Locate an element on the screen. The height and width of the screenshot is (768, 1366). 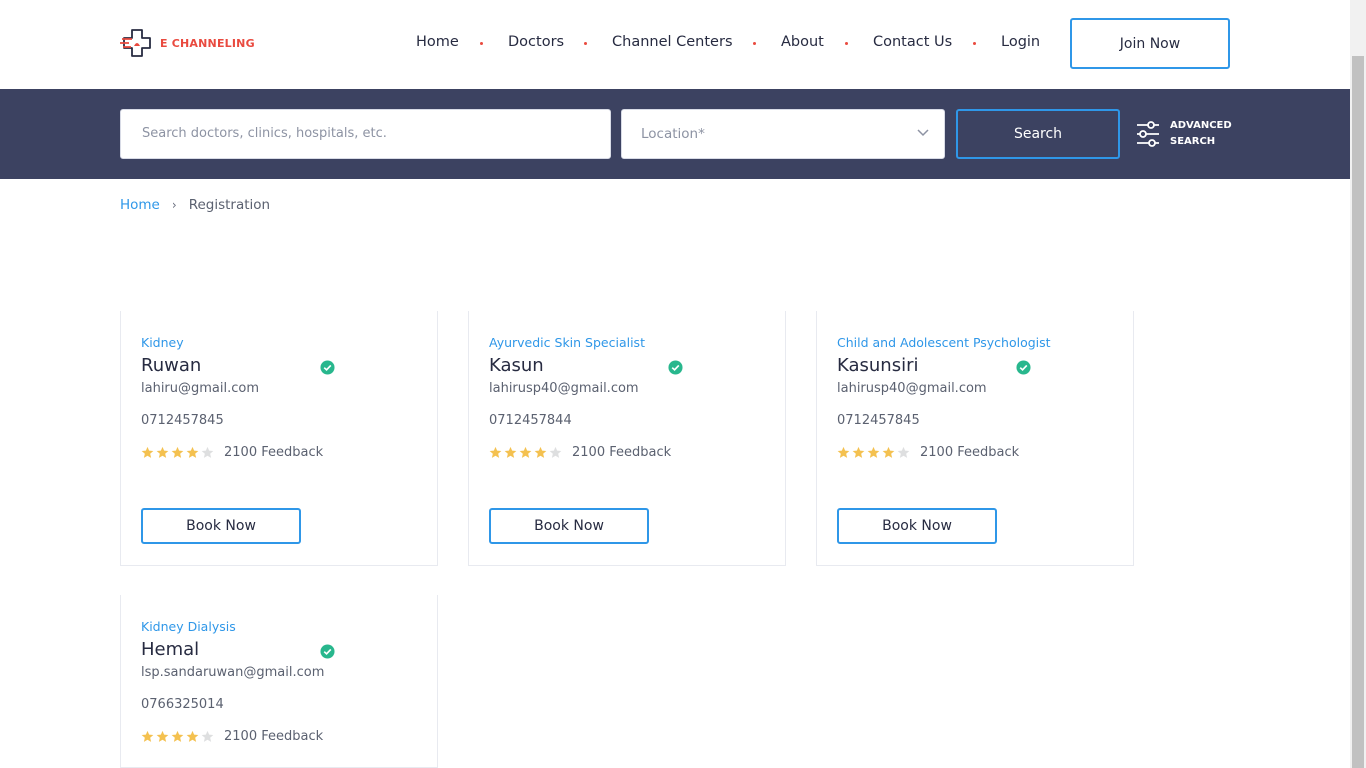
logo: E CHANNELING is located at coordinates (187, 43).